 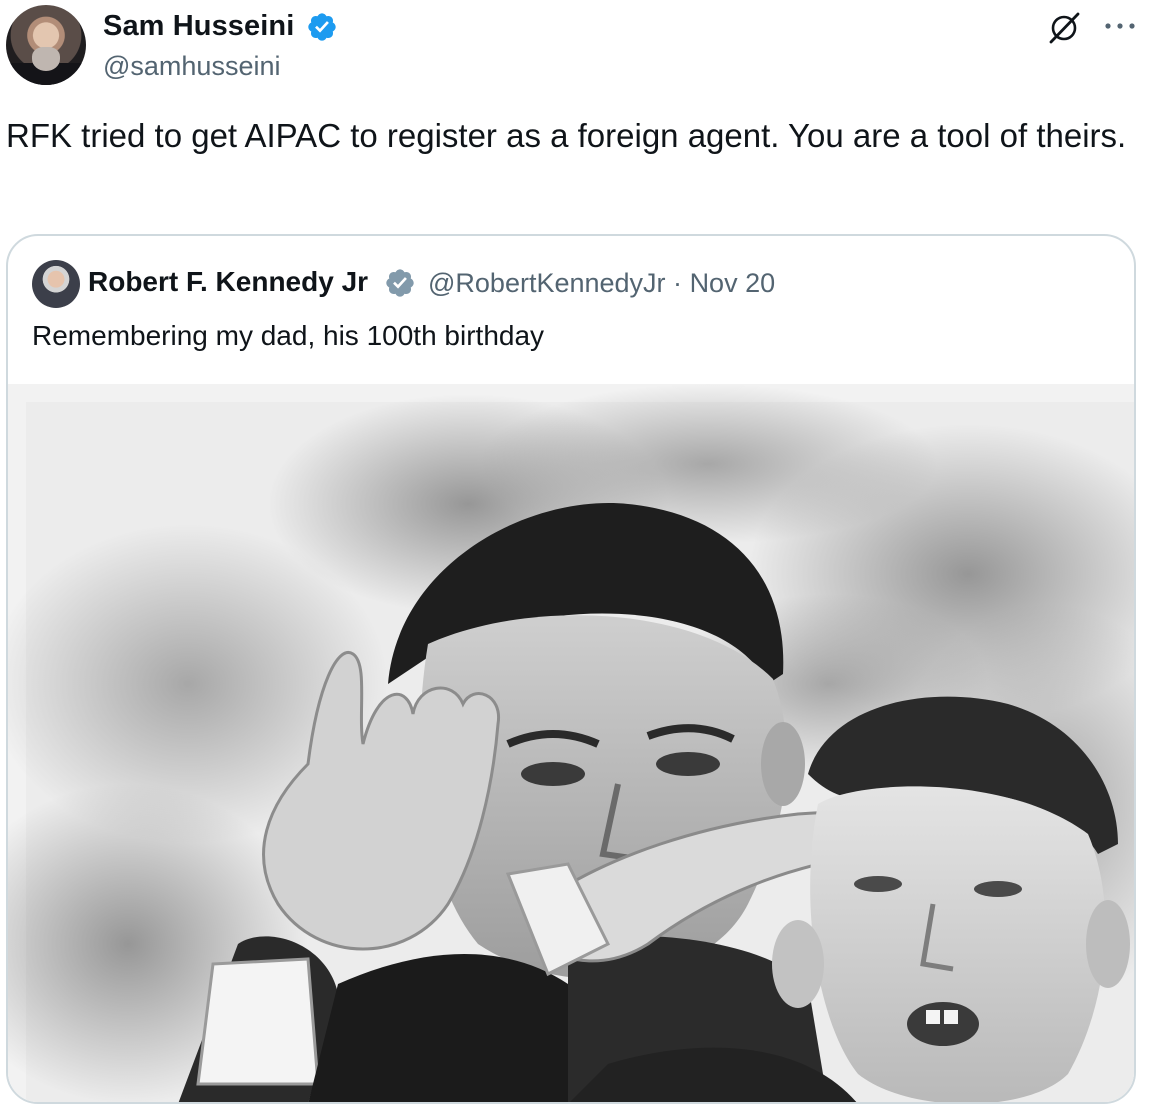 What do you see at coordinates (56, 284) in the screenshot?
I see `quoted-author-avatar` at bounding box center [56, 284].